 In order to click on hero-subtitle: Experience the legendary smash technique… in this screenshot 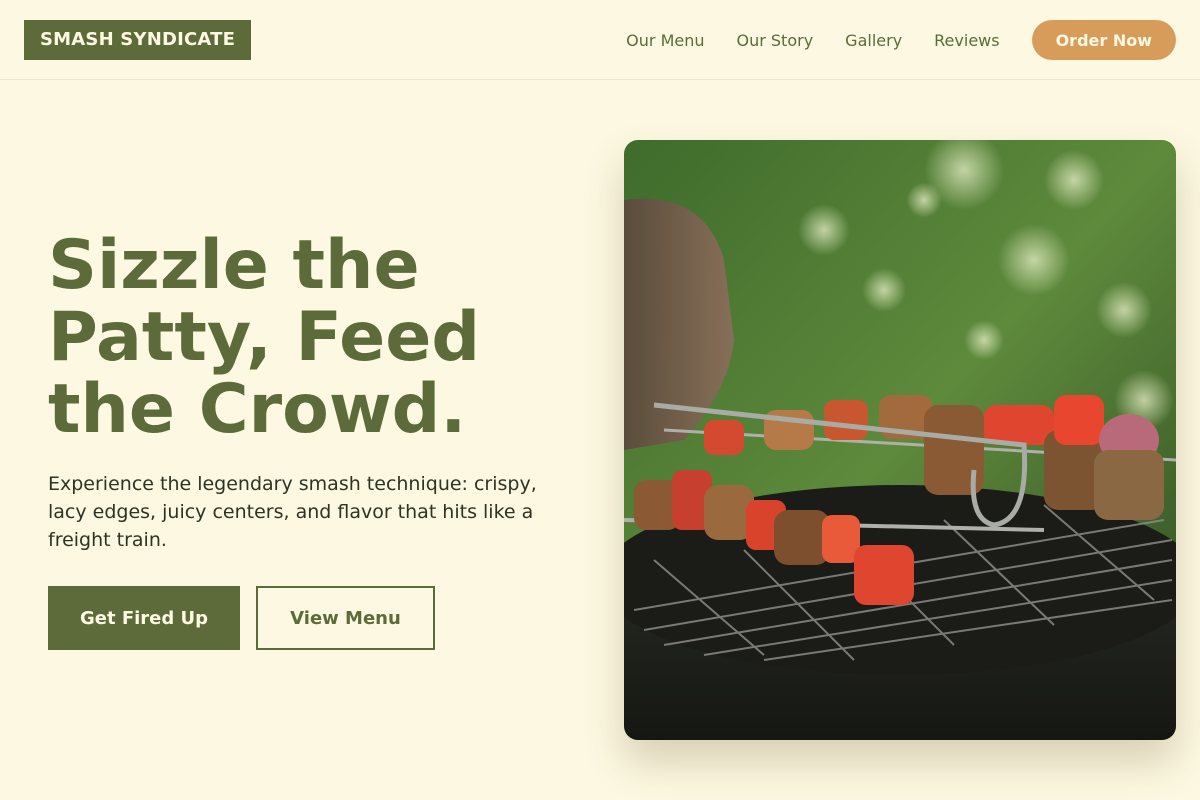, I will do `click(292, 512)`.